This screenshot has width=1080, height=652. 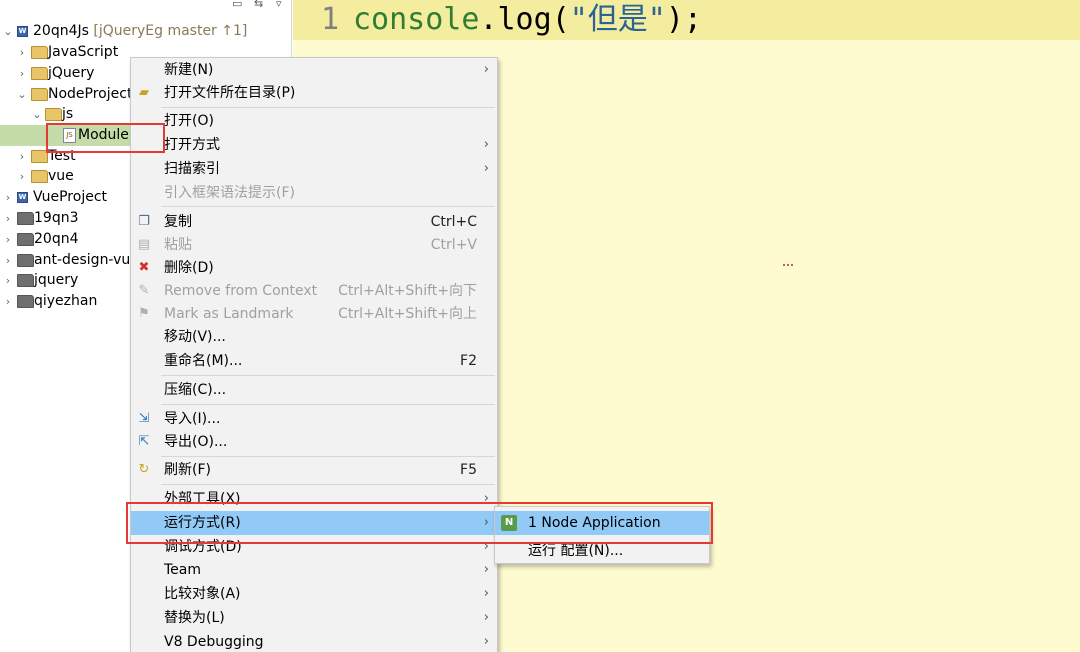 I want to click on code-open-paren: (, so click(x=560, y=19).